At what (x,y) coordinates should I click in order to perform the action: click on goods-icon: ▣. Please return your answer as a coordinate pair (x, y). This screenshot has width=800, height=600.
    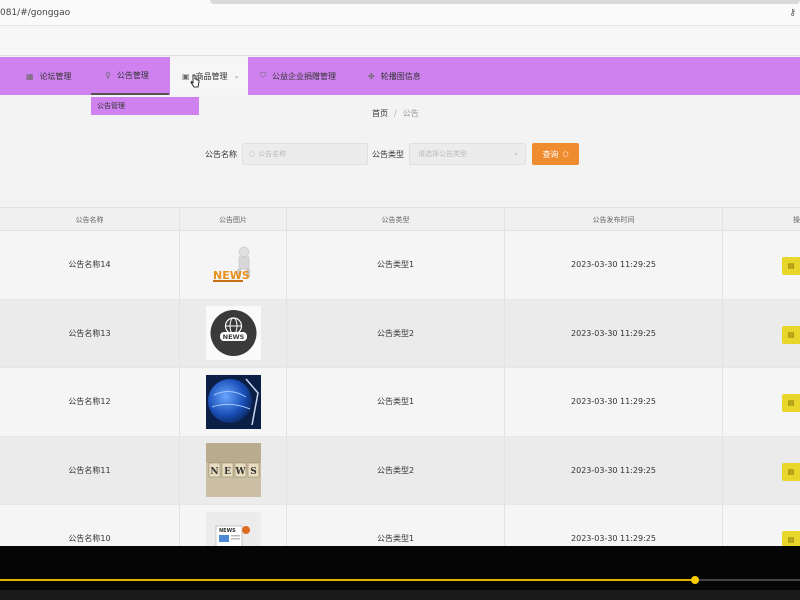
    Looking at the image, I should click on (186, 76).